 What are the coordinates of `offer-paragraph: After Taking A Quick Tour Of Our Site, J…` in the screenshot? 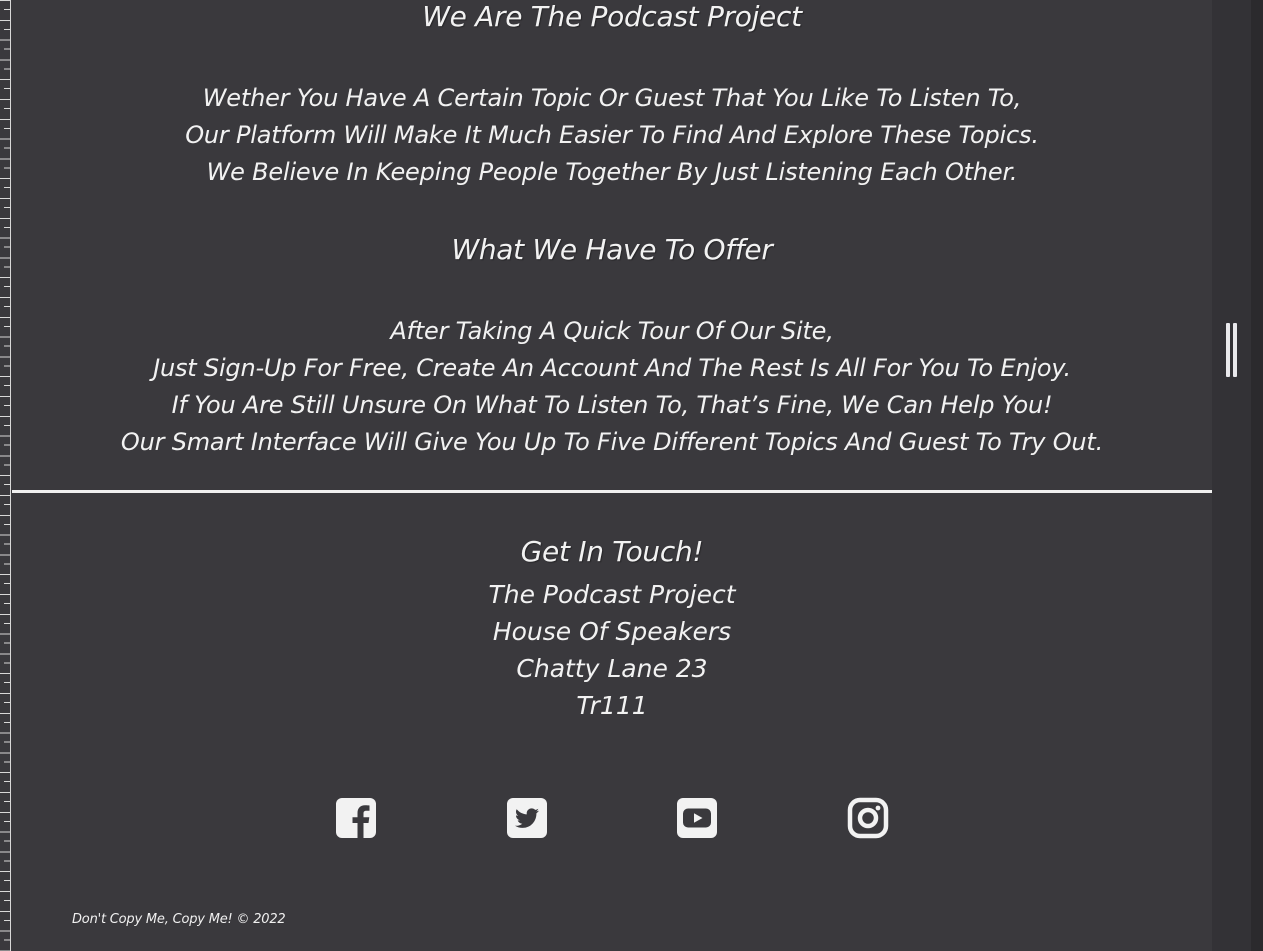 It's located at (612, 387).